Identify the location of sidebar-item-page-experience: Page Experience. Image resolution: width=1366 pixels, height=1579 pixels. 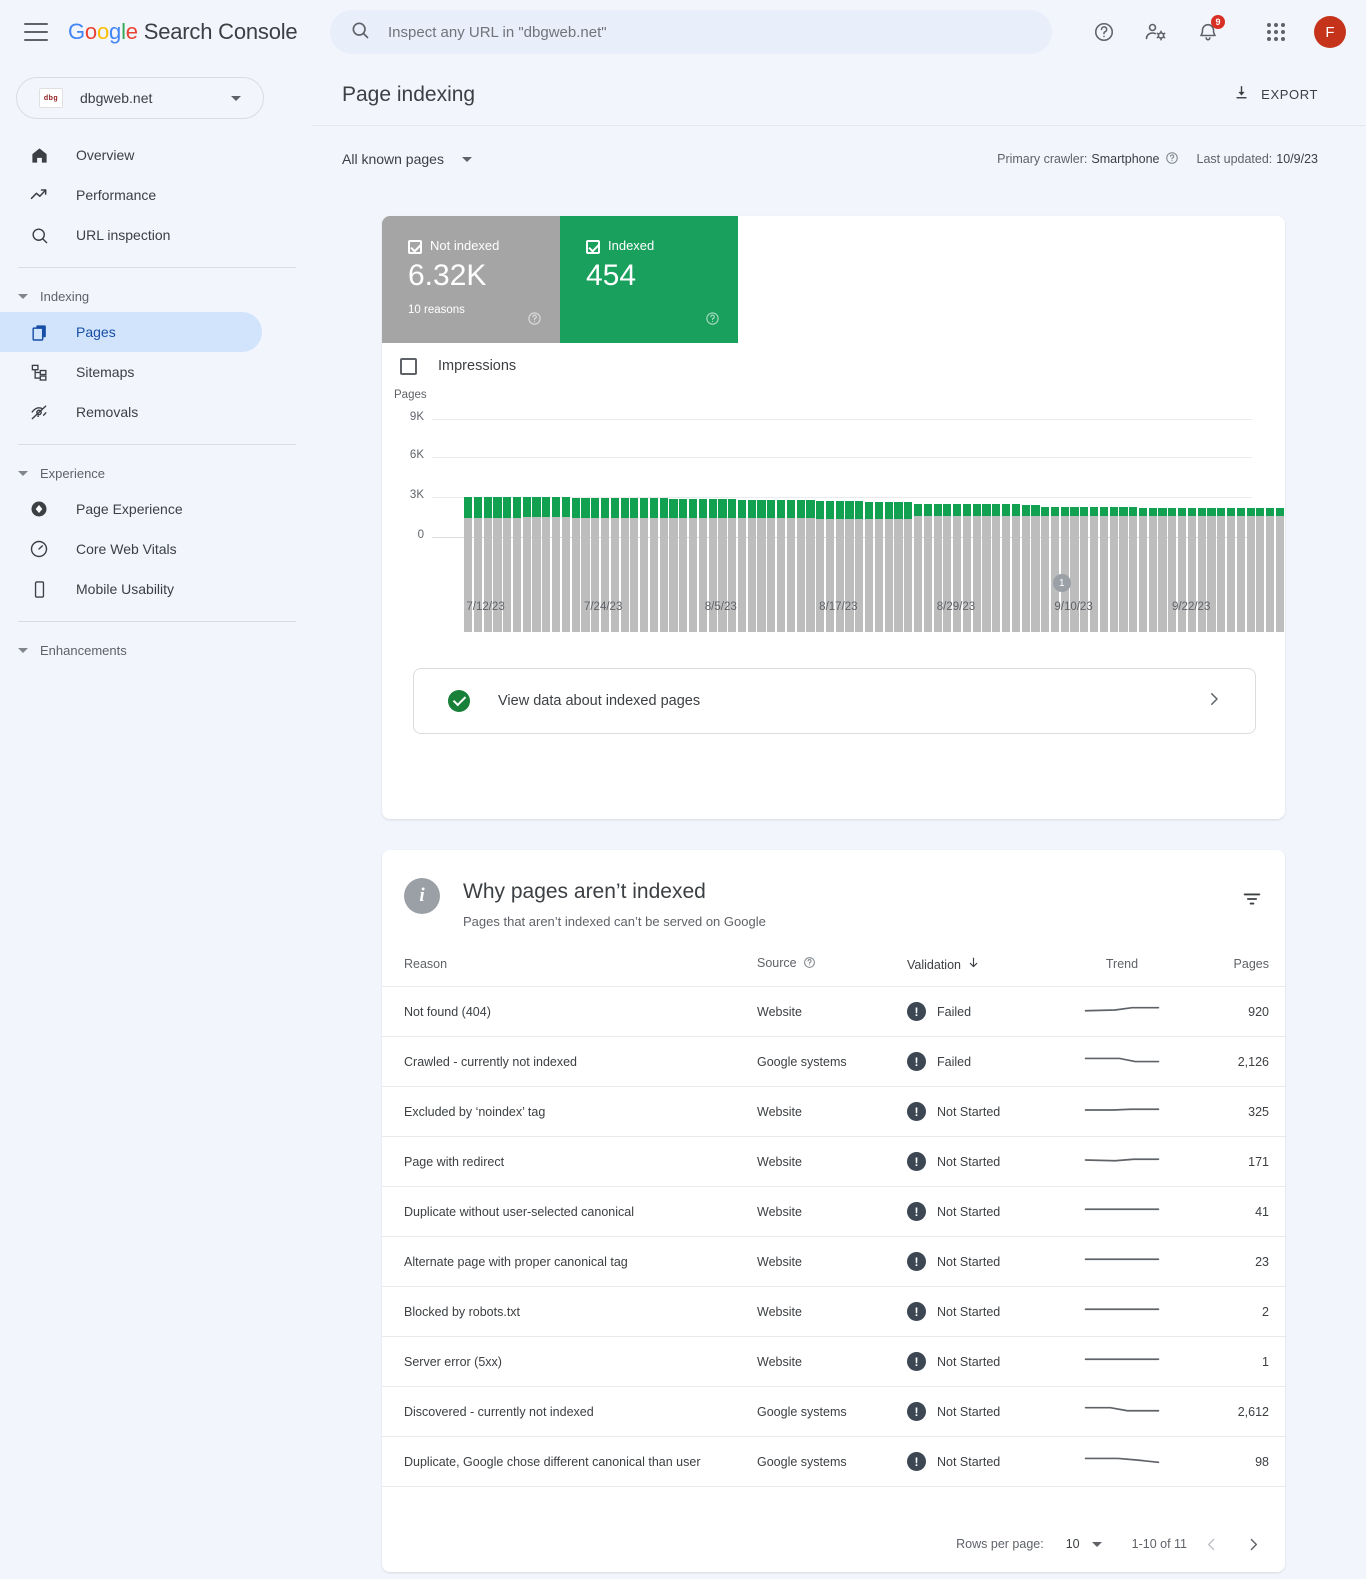
(131, 509).